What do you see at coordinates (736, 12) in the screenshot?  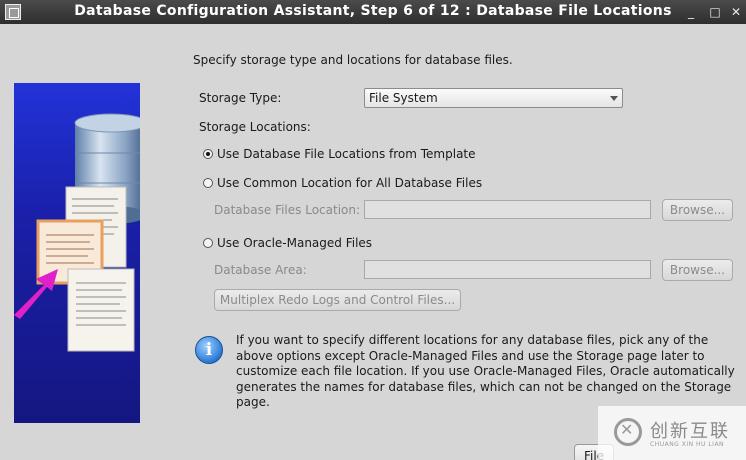 I see `close-button: ✕` at bounding box center [736, 12].